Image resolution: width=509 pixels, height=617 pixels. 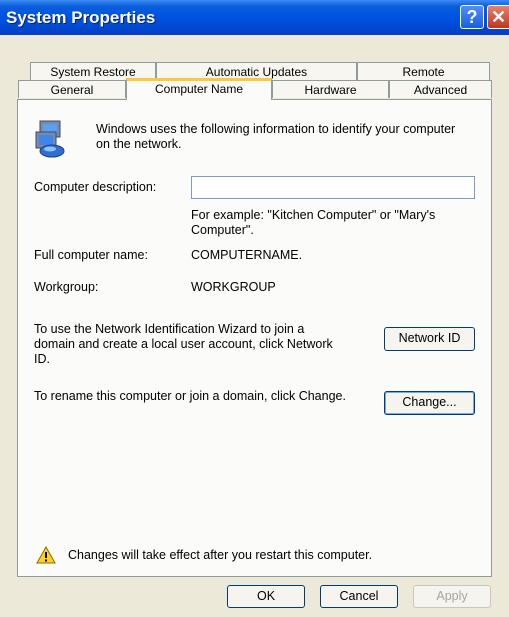 What do you see at coordinates (429, 339) in the screenshot?
I see `network-id-button: Network ID` at bounding box center [429, 339].